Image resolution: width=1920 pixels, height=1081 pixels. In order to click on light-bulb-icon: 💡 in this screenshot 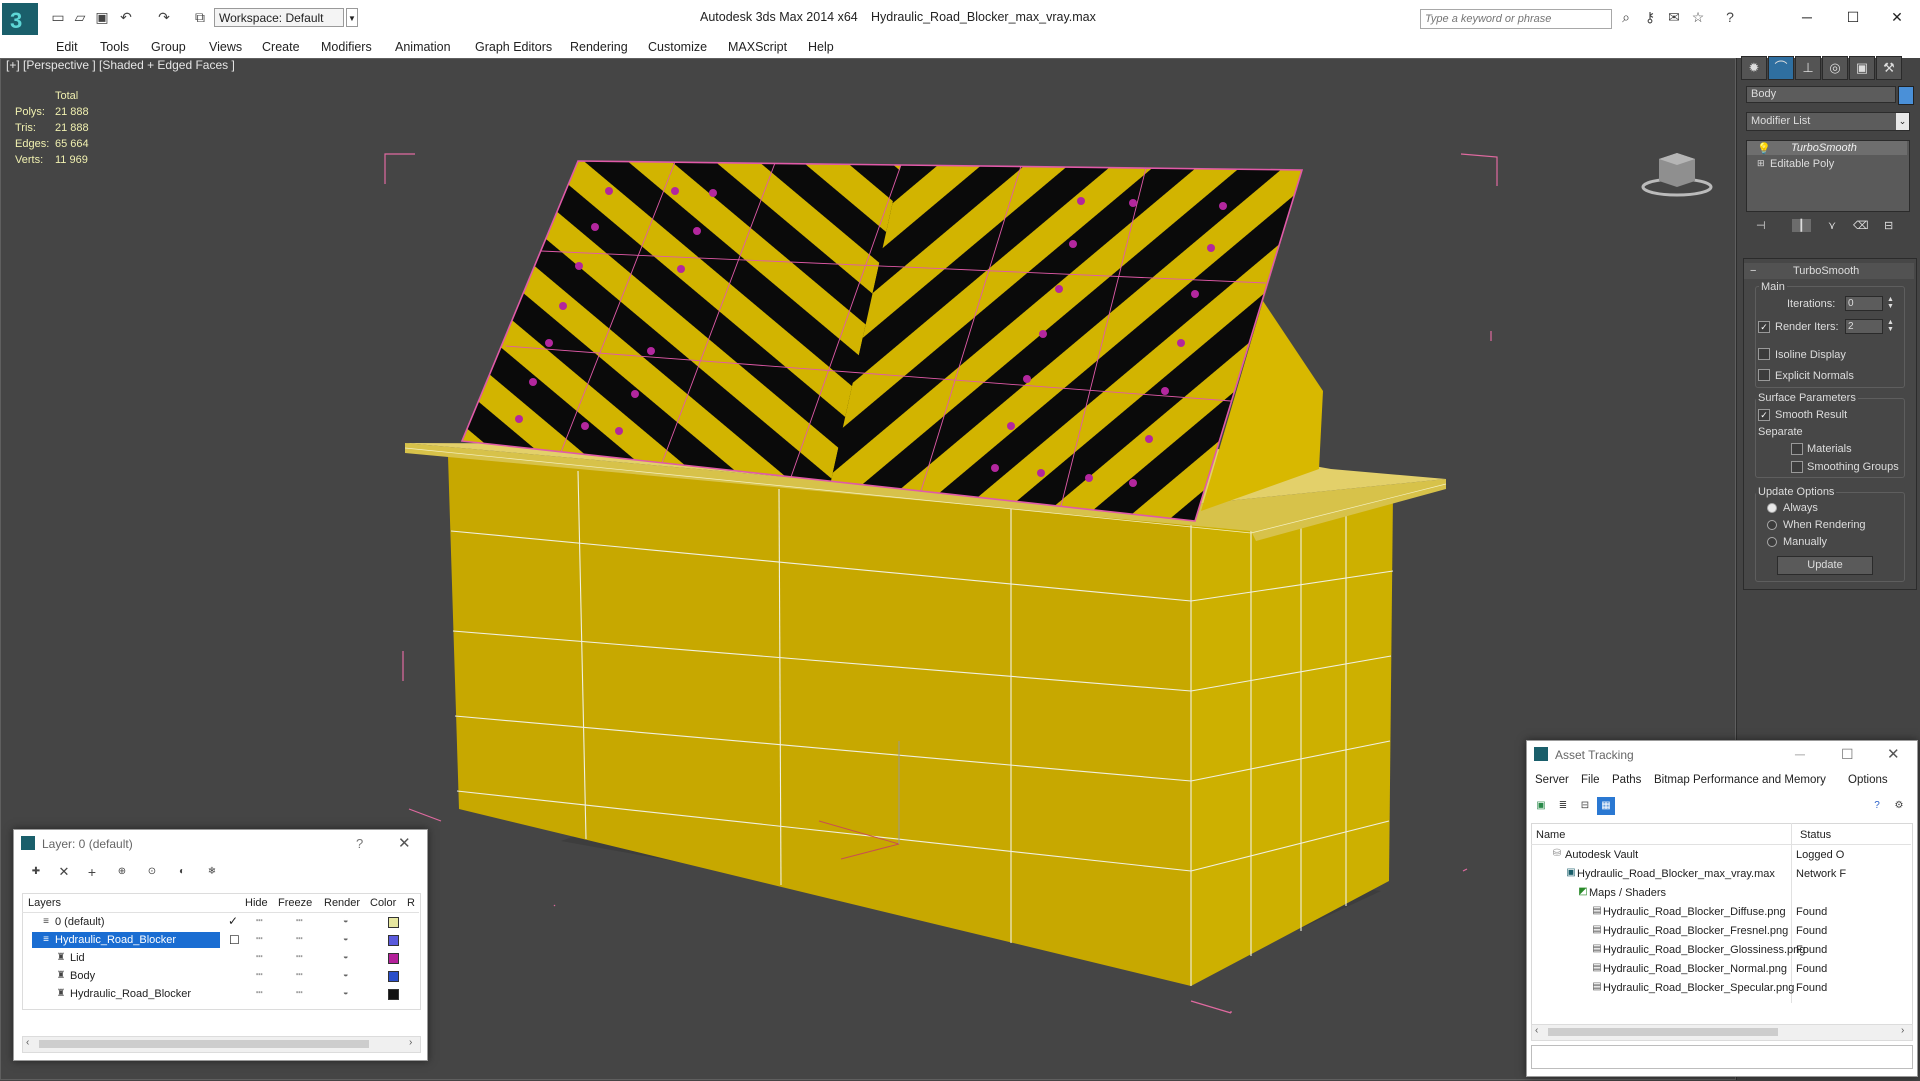, I will do `click(1764, 148)`.